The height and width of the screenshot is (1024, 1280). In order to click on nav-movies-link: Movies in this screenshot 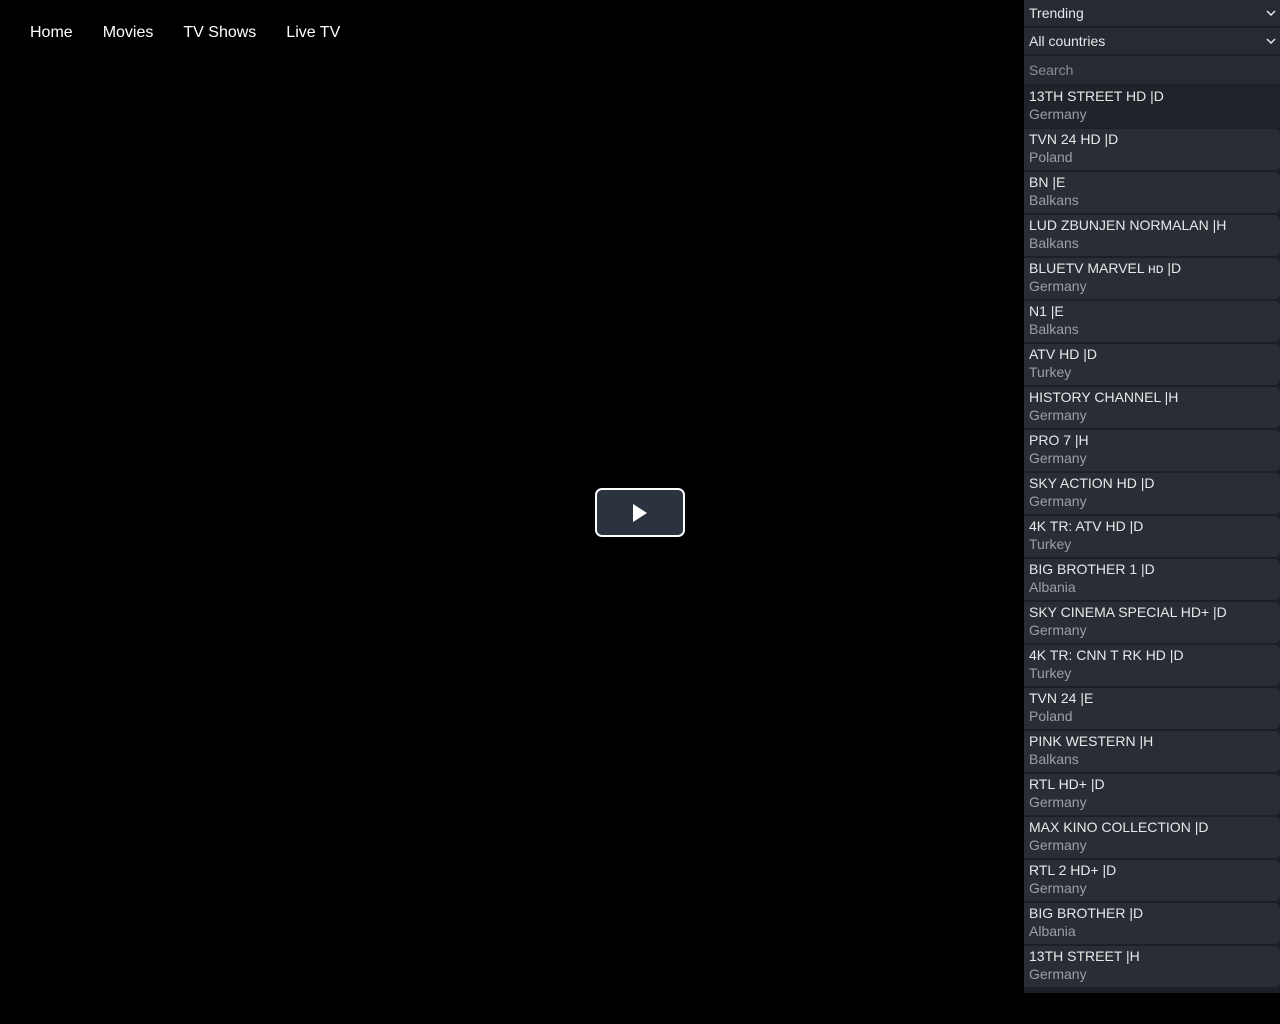, I will do `click(128, 33)`.